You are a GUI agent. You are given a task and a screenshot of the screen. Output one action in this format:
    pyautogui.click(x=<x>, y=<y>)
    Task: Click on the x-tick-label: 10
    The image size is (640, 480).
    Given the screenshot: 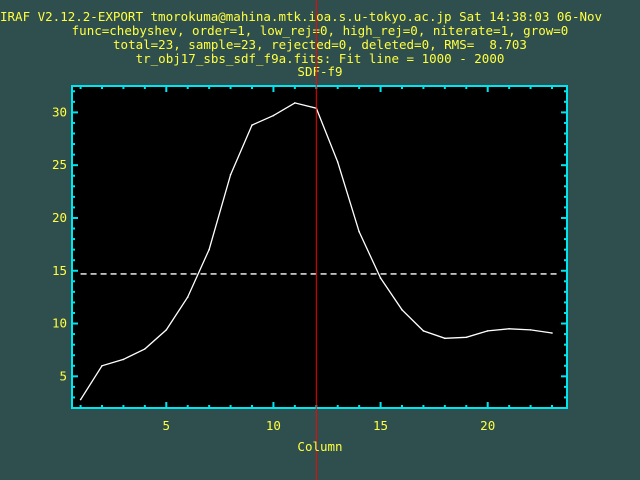 What is the action you would take?
    pyautogui.click(x=273, y=425)
    